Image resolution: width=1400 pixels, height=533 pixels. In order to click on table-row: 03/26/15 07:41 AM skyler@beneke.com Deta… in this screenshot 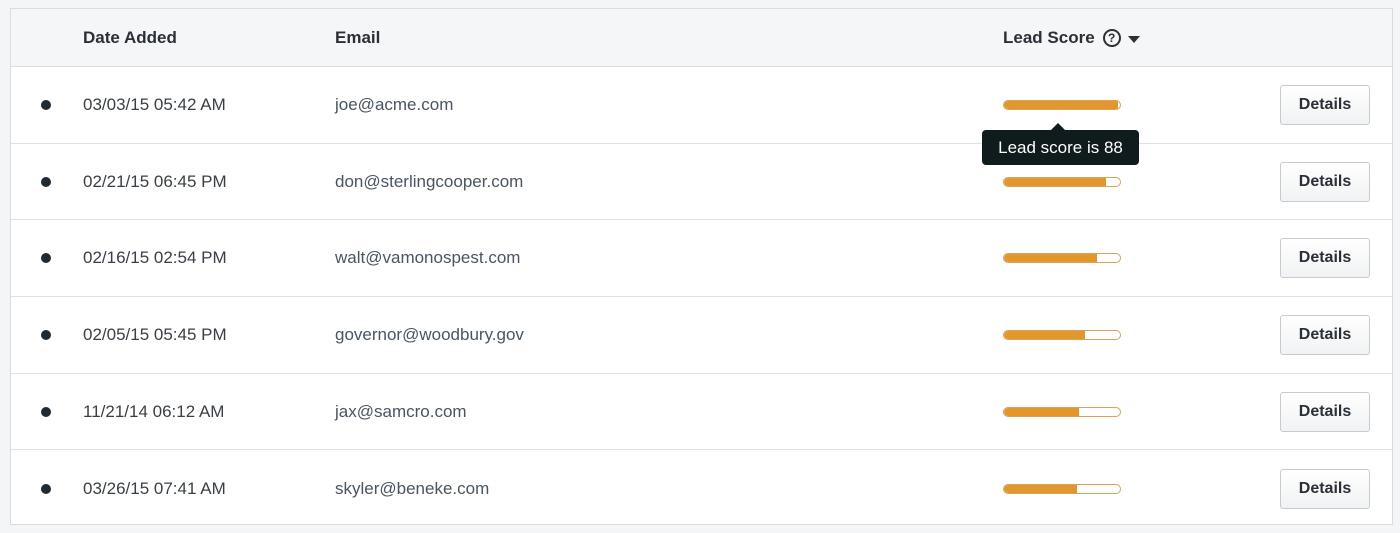, I will do `click(701, 488)`.